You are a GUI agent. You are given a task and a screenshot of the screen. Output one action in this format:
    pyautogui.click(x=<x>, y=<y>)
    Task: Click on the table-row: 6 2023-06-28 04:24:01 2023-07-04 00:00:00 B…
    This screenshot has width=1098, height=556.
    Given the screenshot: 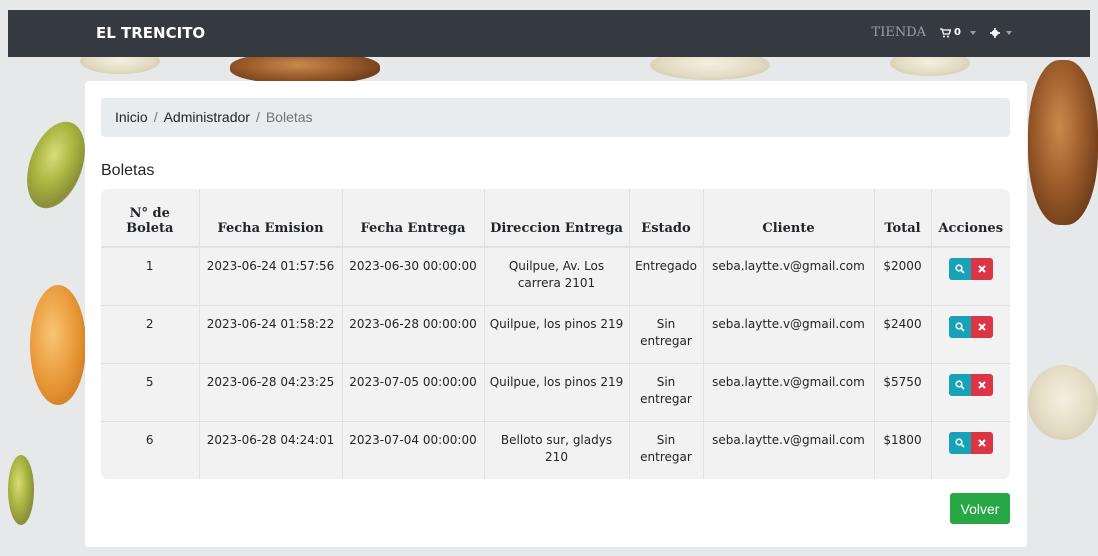 What is the action you would take?
    pyautogui.click(x=555, y=449)
    